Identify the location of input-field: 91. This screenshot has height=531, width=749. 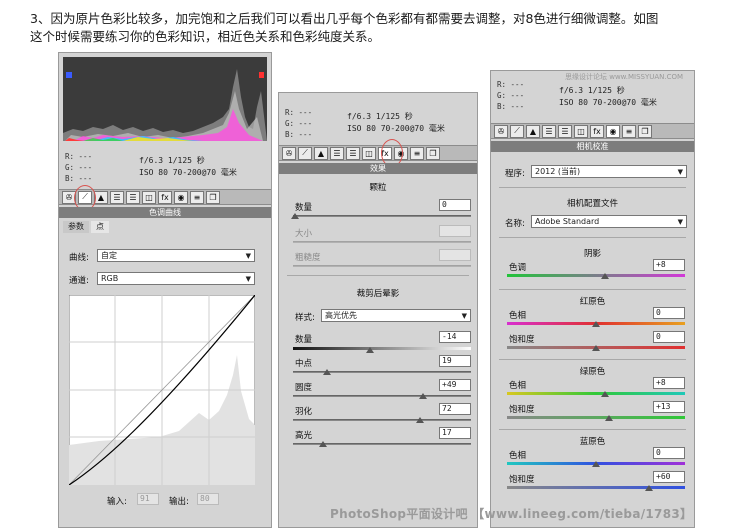
(148, 499).